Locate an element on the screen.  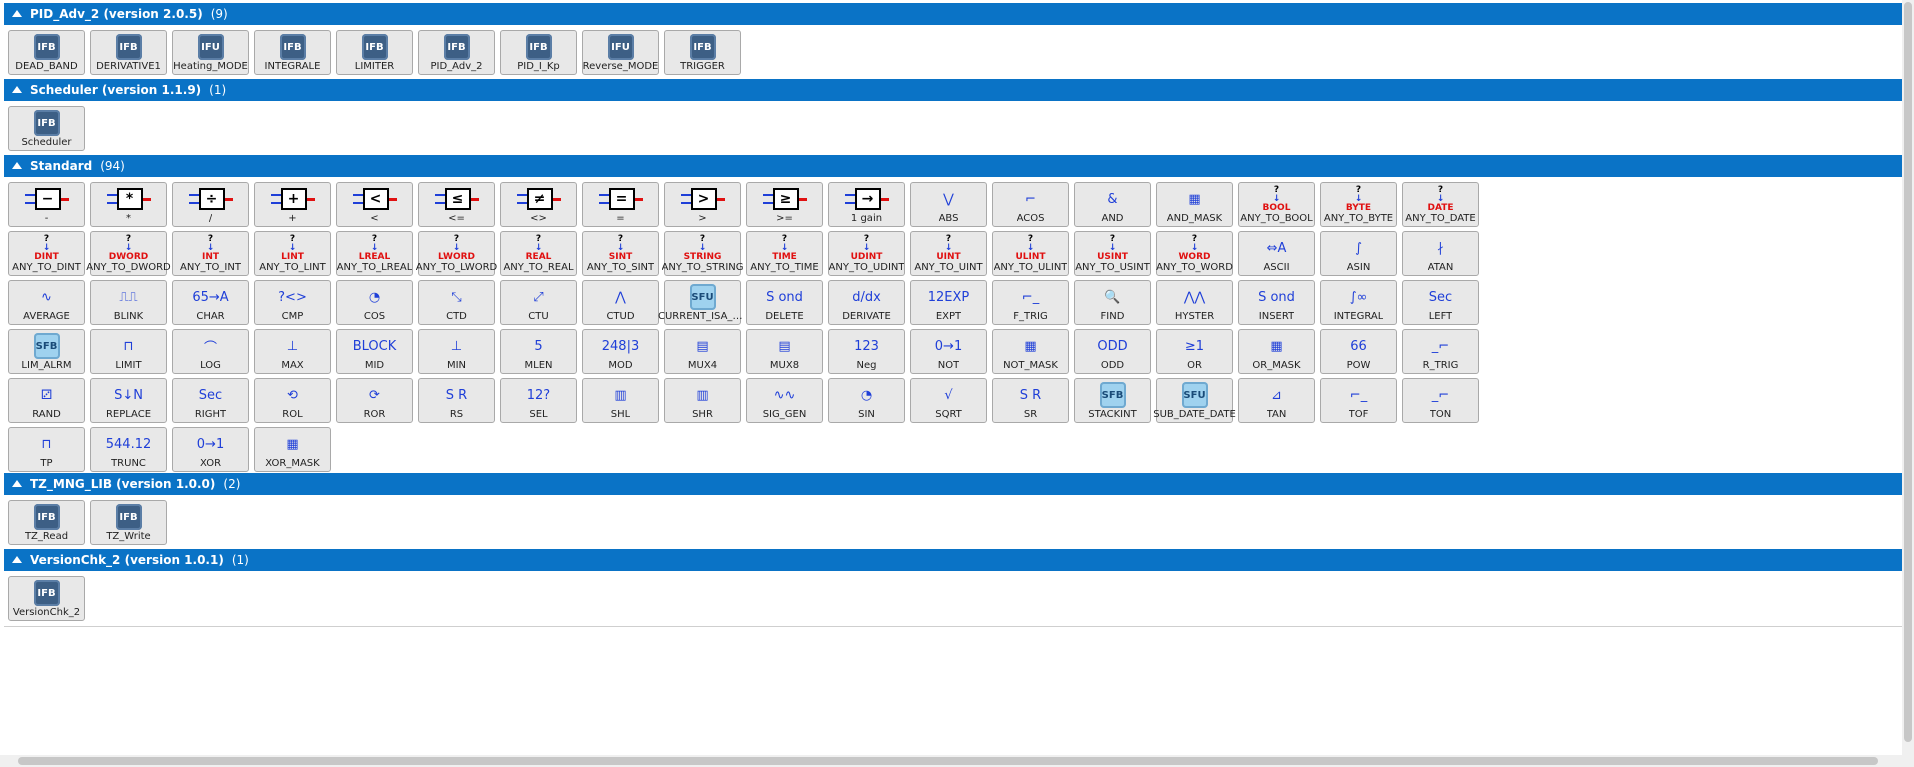
function-block-tile: S ond DELETE is located at coordinates (784, 302).